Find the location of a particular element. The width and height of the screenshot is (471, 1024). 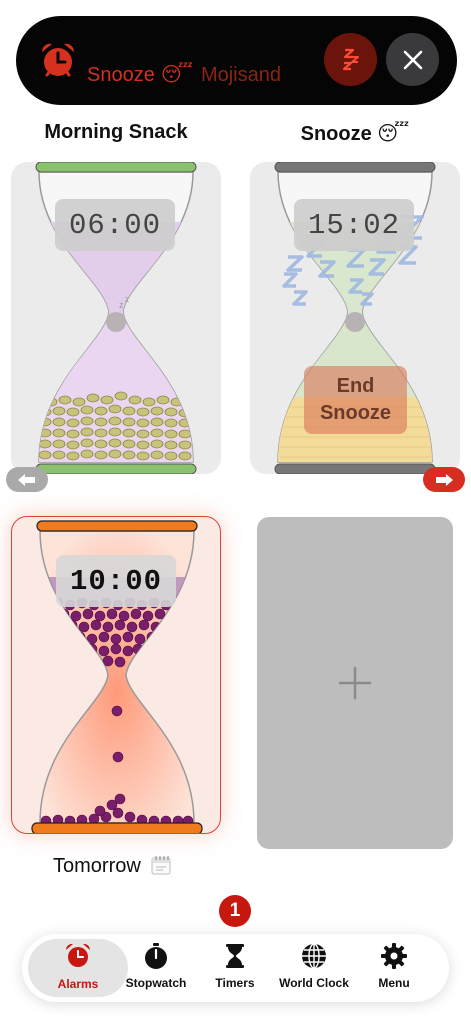

end-snooze-button: End Snooze is located at coordinates (355, 400).